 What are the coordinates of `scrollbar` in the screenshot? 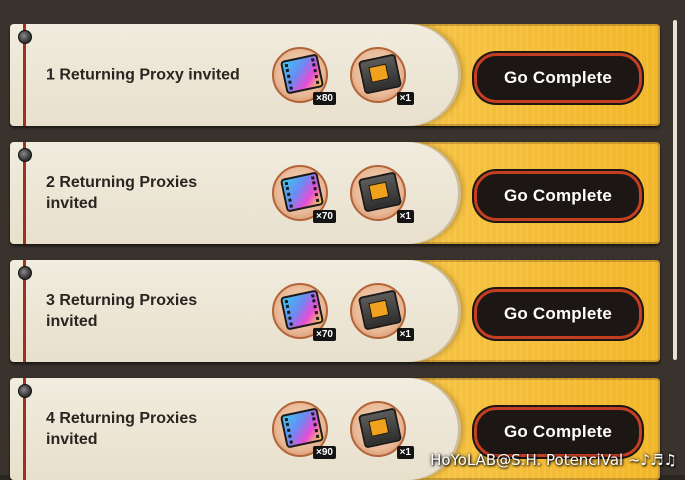 It's located at (675, 190).